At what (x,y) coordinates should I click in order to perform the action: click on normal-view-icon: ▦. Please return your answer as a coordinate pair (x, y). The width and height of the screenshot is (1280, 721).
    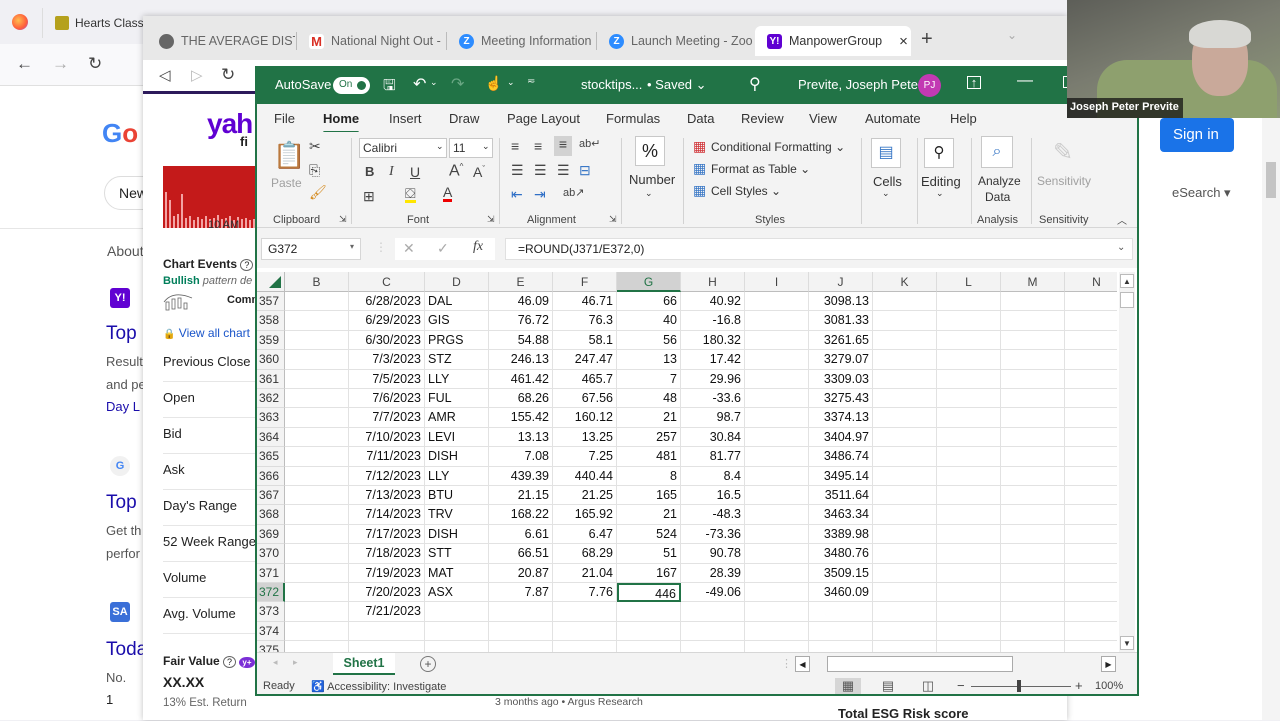
    Looking at the image, I should click on (848, 686).